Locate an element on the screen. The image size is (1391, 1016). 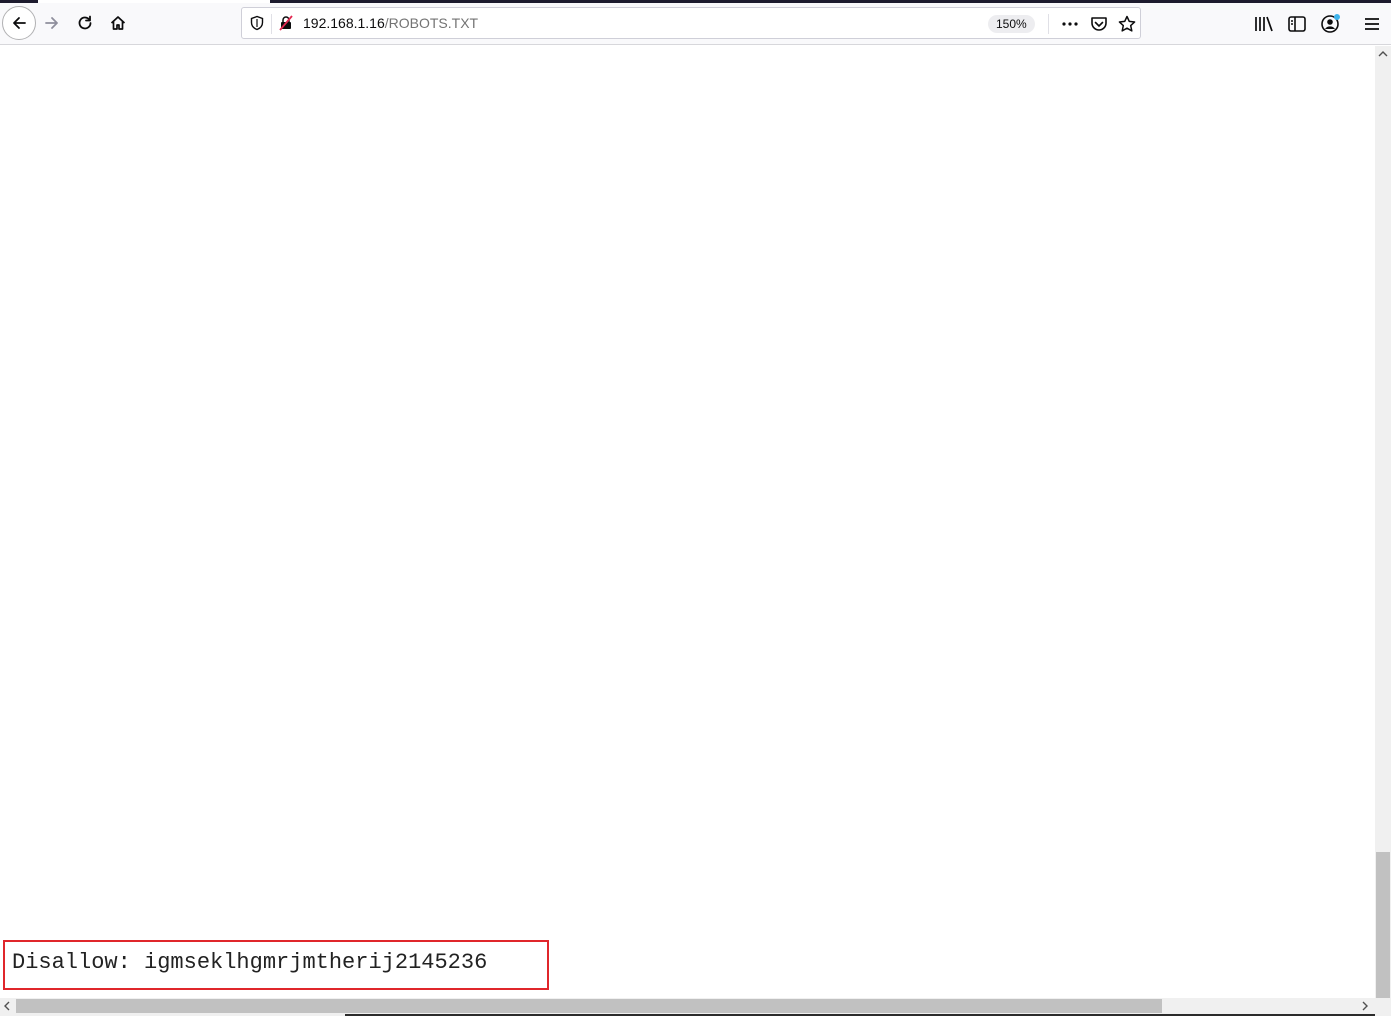
horizontal-scrollbar is located at coordinates (687, 1006).